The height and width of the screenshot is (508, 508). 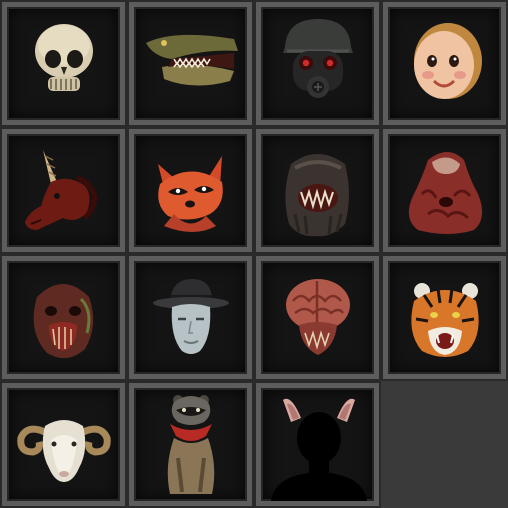 I want to click on mask-slot-cartoon-fox, so click(x=190, y=190).